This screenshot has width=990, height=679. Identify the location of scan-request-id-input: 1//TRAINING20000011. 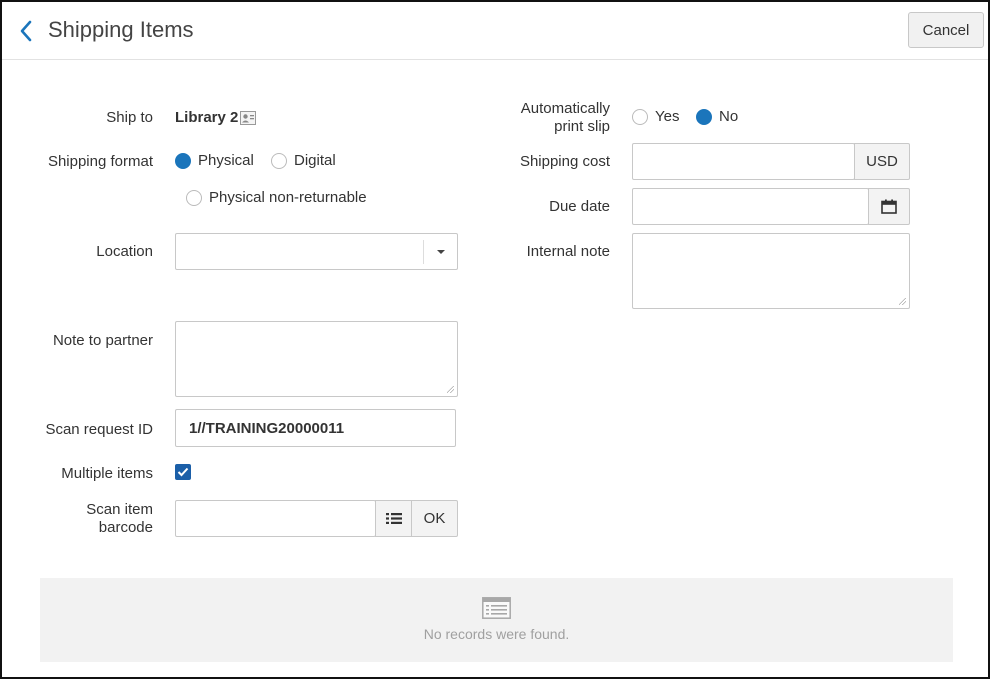
(315, 428).